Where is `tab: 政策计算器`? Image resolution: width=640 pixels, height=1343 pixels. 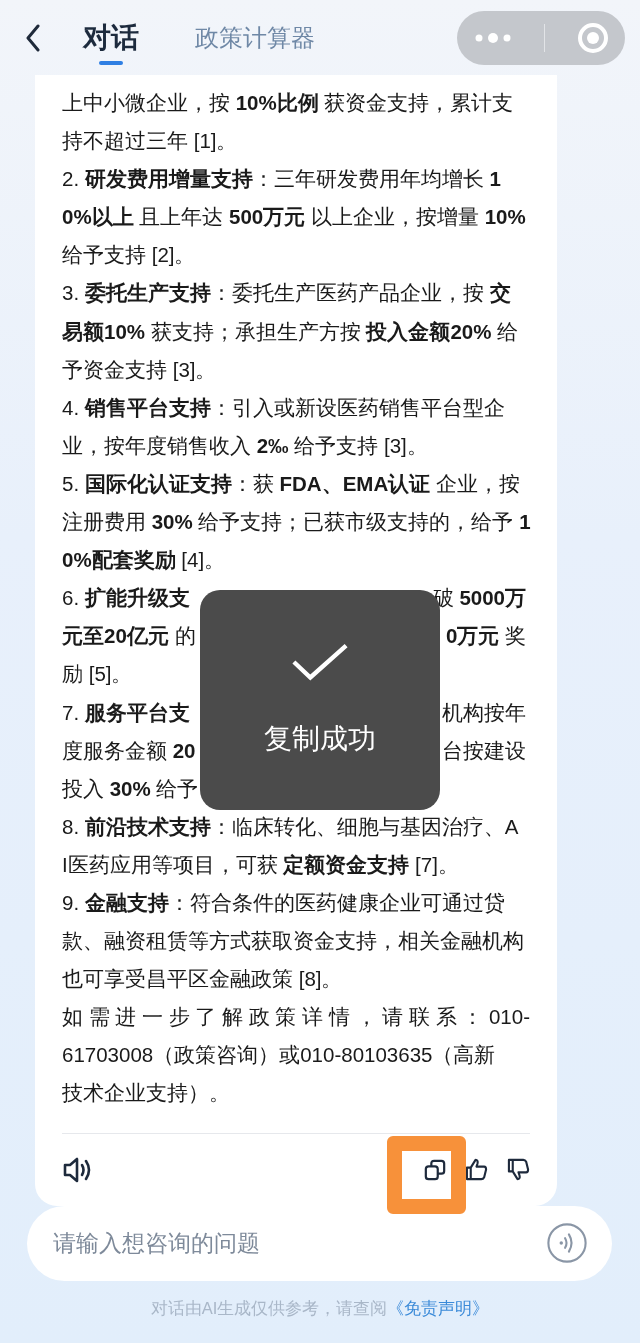
tab: 政策计算器 is located at coordinates (255, 37).